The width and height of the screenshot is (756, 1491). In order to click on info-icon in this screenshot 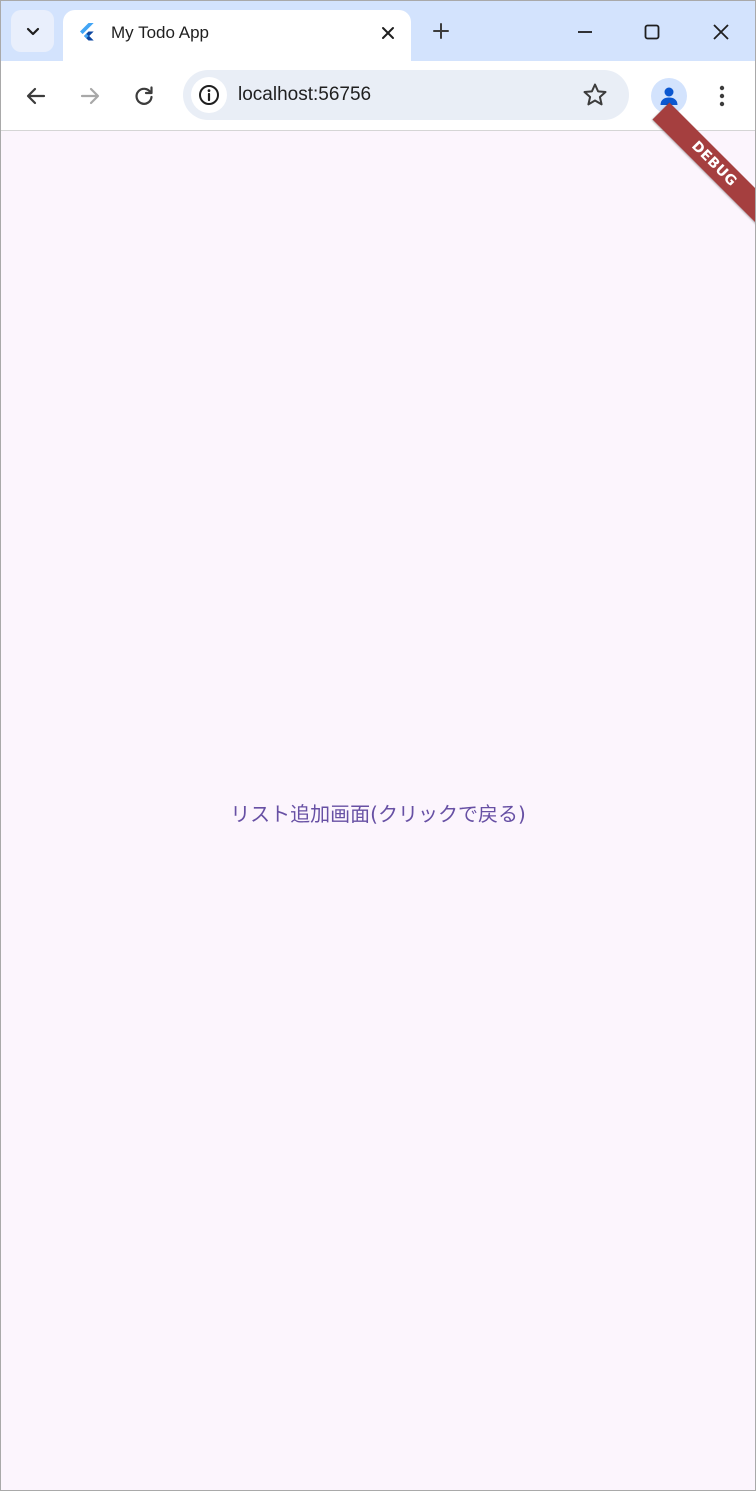, I will do `click(209, 95)`.